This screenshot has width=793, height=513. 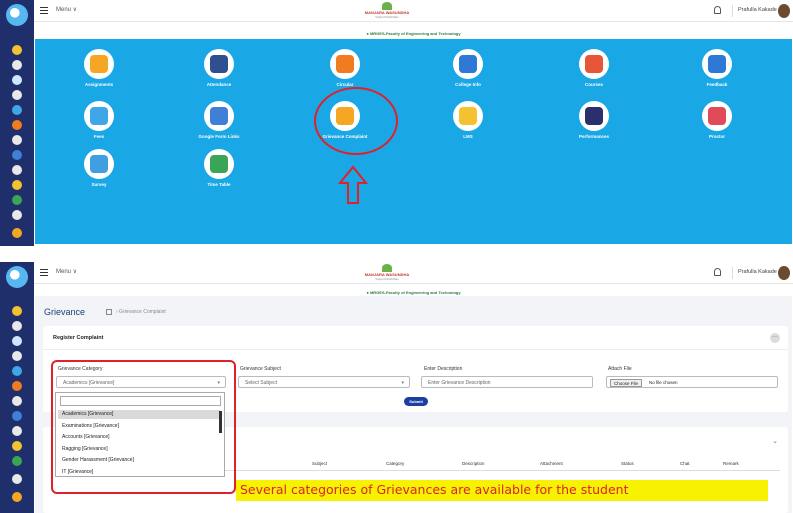 I want to click on attendance-icon-glyph, so click(x=219, y=64).